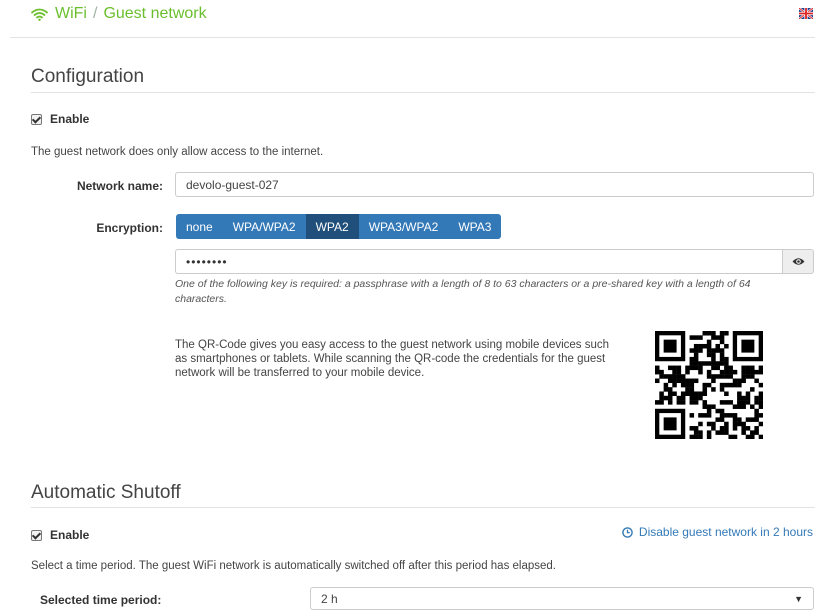 This screenshot has width=815, height=610. Describe the element at coordinates (627, 532) in the screenshot. I see `clock-icon` at that location.